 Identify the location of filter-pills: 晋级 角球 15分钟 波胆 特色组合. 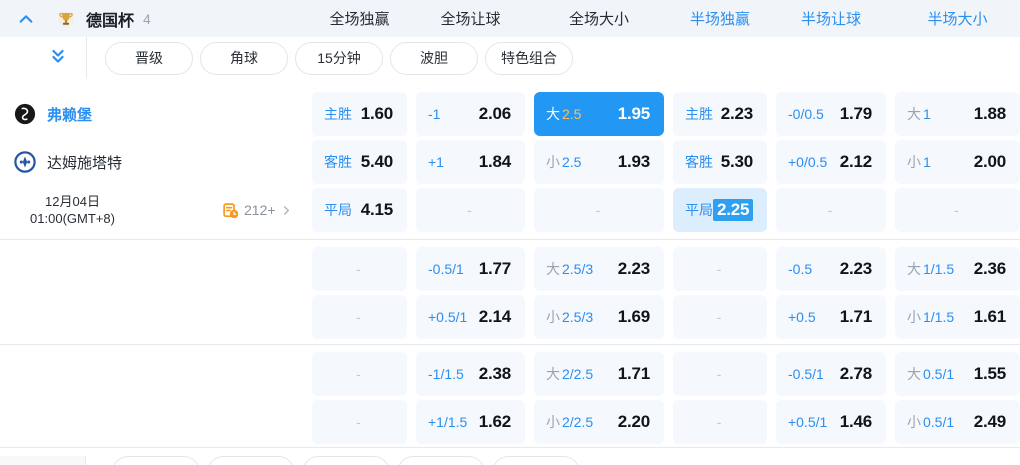
(339, 58).